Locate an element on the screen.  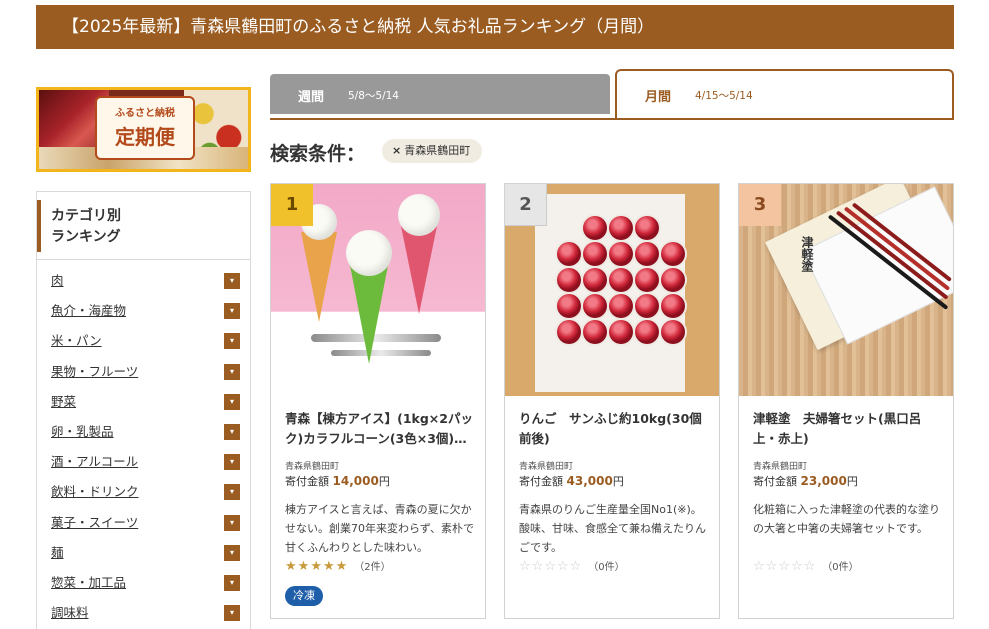
tab-weekly: 週間 5/8〜5/14 is located at coordinates (440, 94).